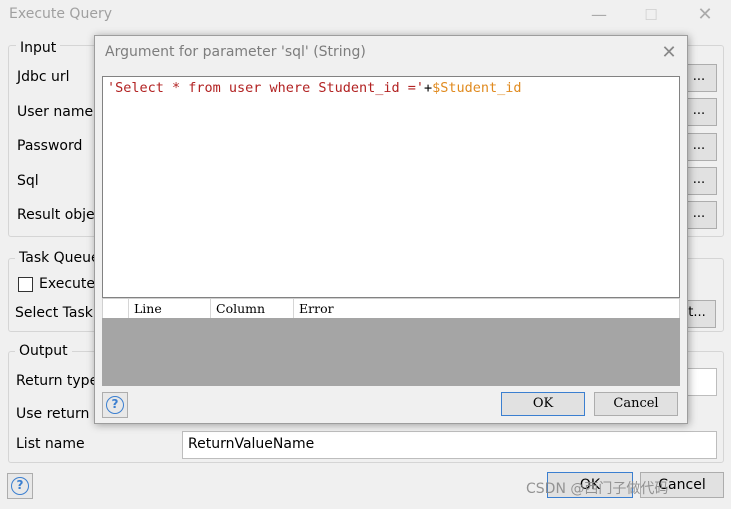 The image size is (731, 509). I want to click on dialog-help-button: ?, so click(115, 405).